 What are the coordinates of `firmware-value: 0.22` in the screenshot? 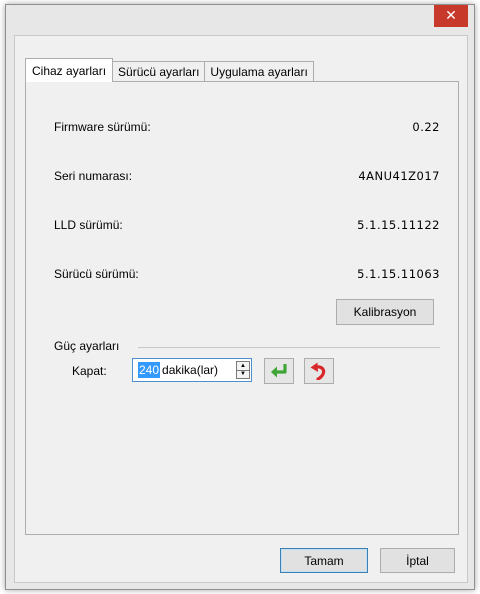 It's located at (426, 127).